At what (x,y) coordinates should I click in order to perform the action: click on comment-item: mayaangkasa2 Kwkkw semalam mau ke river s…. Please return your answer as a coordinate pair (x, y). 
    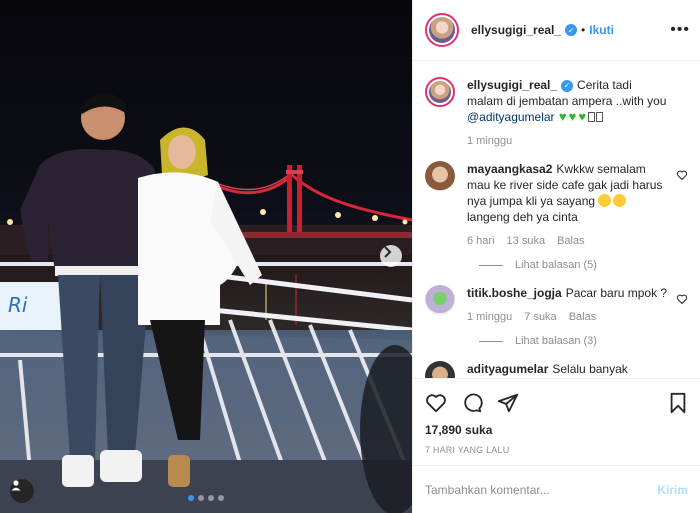
    Looking at the image, I should click on (556, 217).